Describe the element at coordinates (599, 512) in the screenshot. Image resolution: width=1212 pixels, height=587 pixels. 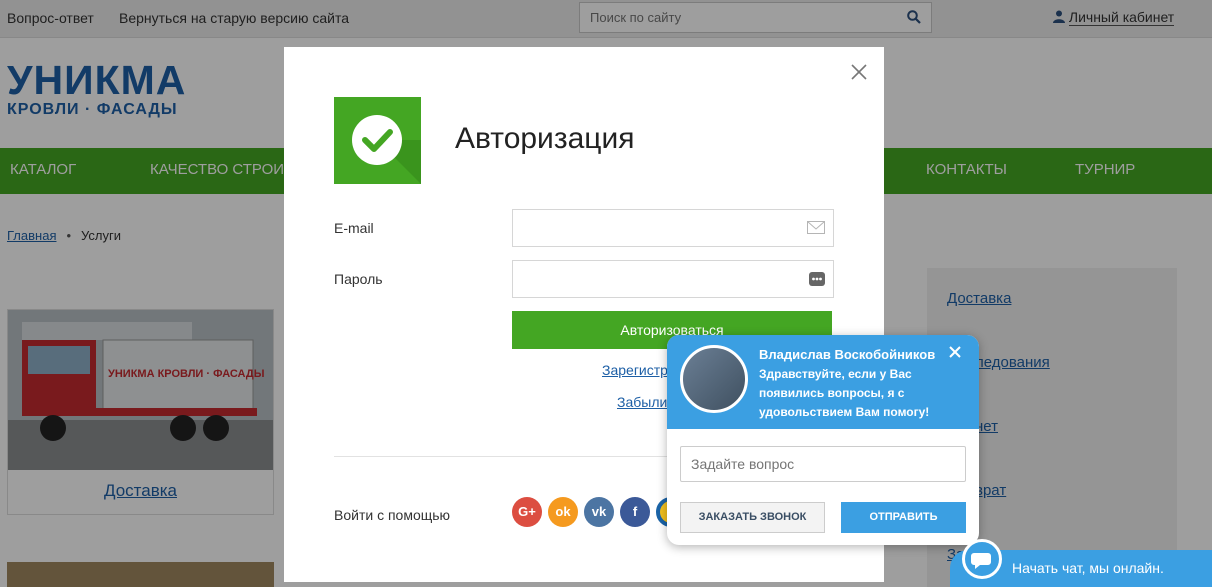
I see `vk-icon: vk` at that location.